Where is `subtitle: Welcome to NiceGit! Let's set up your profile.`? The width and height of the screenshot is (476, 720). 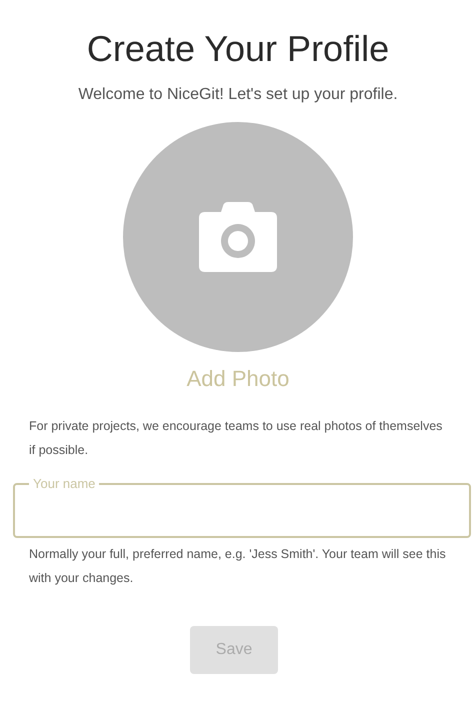
subtitle: Welcome to NiceGit! Let's set up your profile. is located at coordinates (238, 95).